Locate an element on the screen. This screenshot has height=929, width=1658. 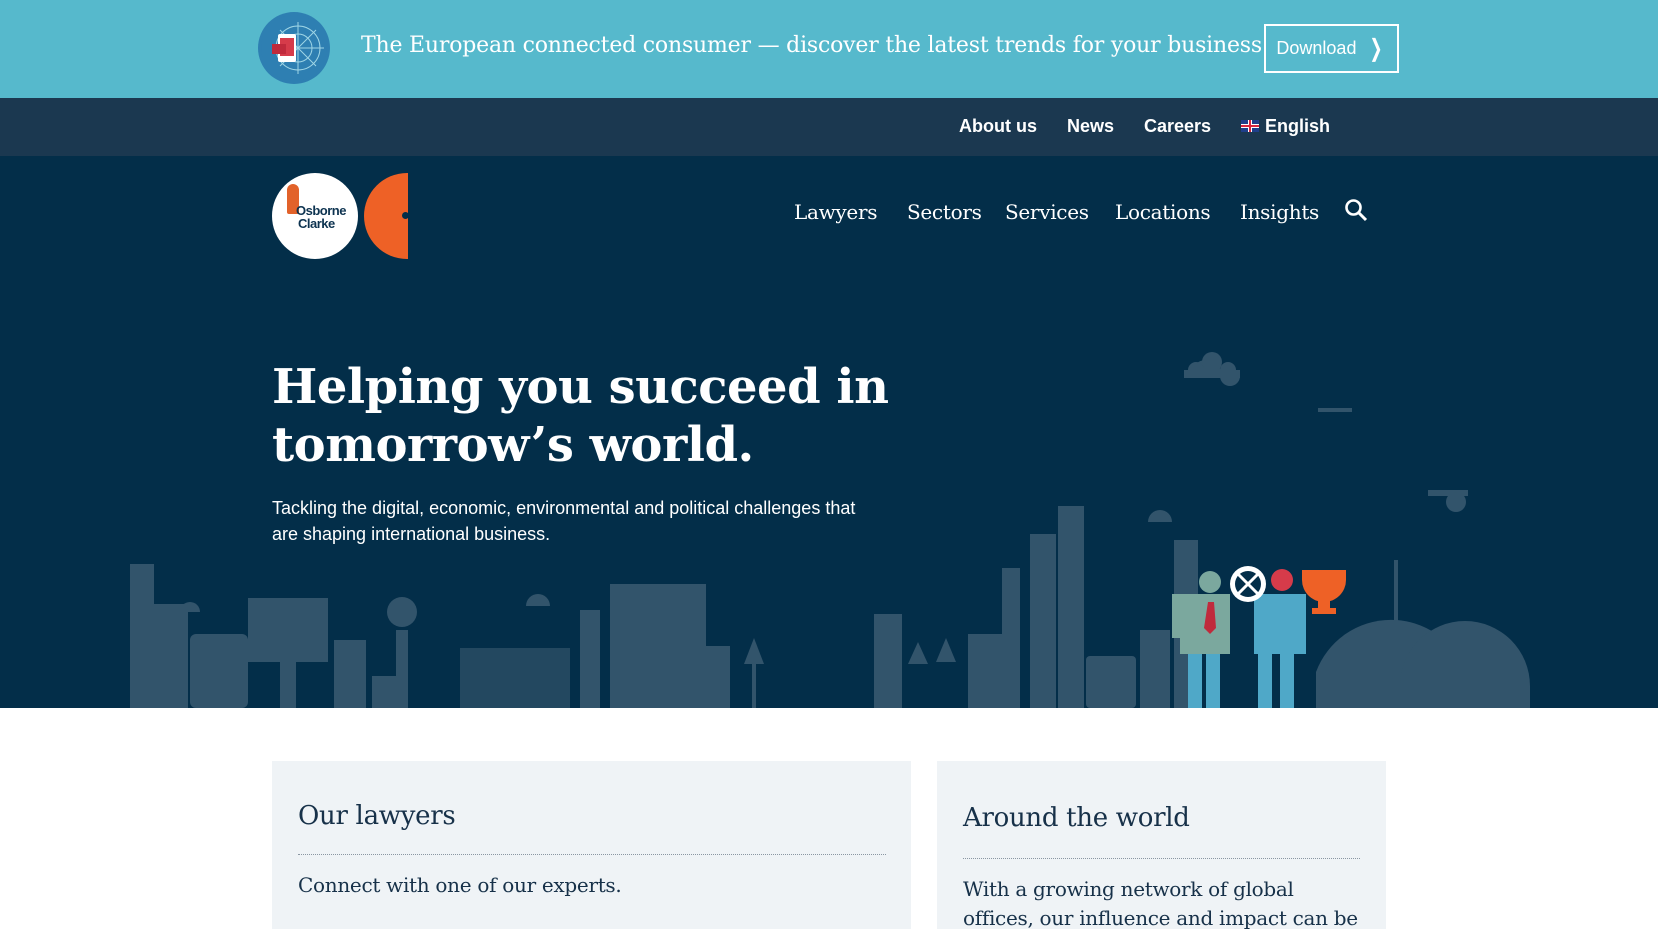
utility-nav: About us News Careers English is located at coordinates (829, 127).